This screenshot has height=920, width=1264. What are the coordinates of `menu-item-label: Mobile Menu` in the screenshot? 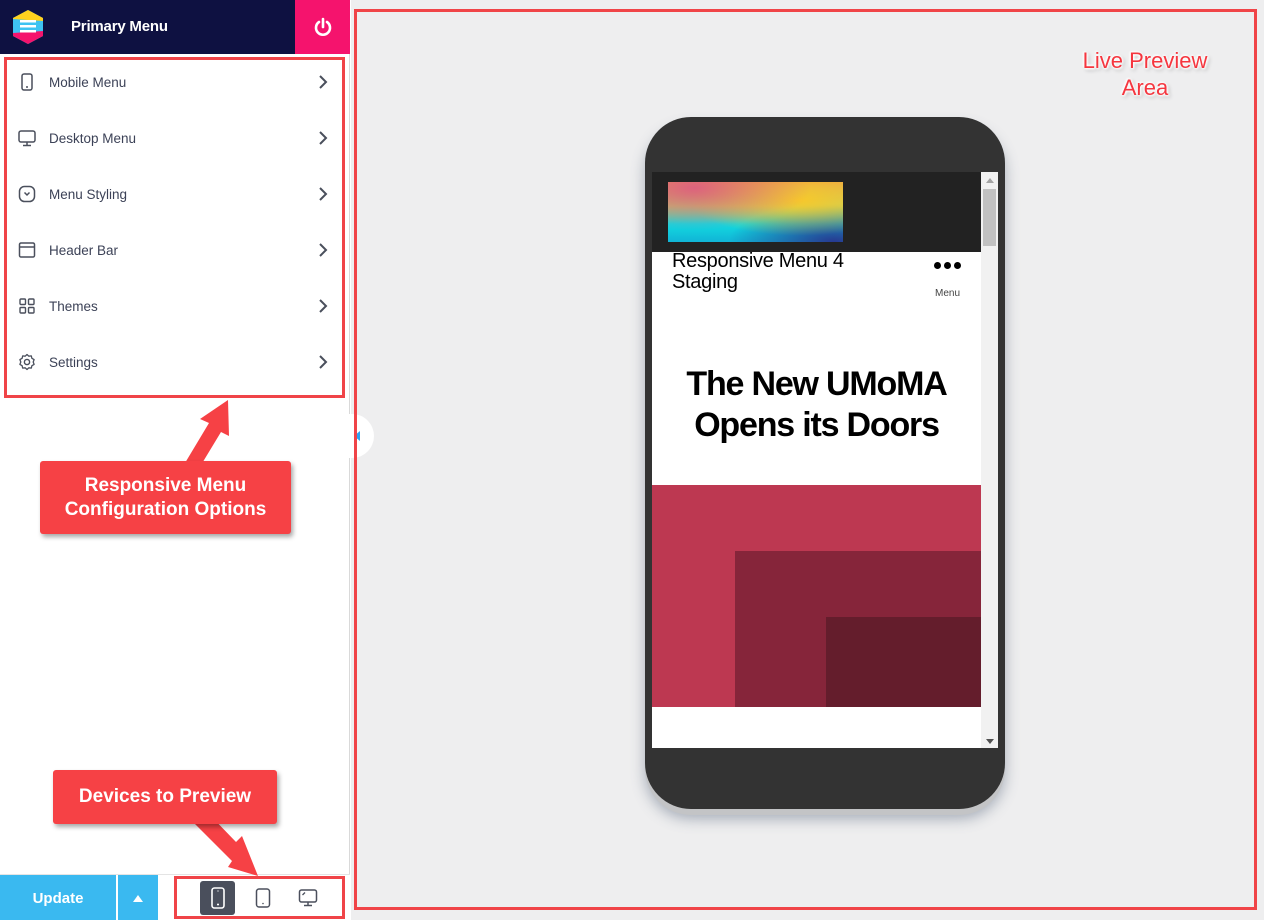 It's located at (88, 82).